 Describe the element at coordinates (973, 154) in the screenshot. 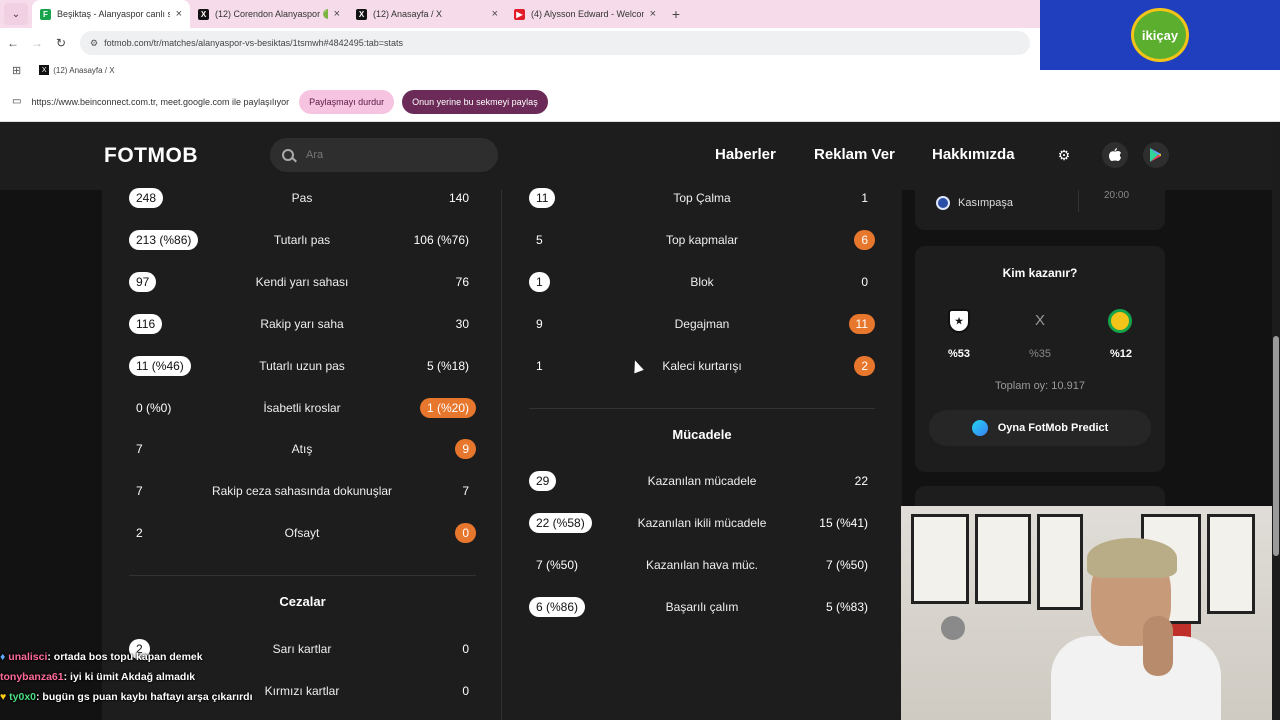

I see `nav-hakkimizda: Hakkımızda` at that location.